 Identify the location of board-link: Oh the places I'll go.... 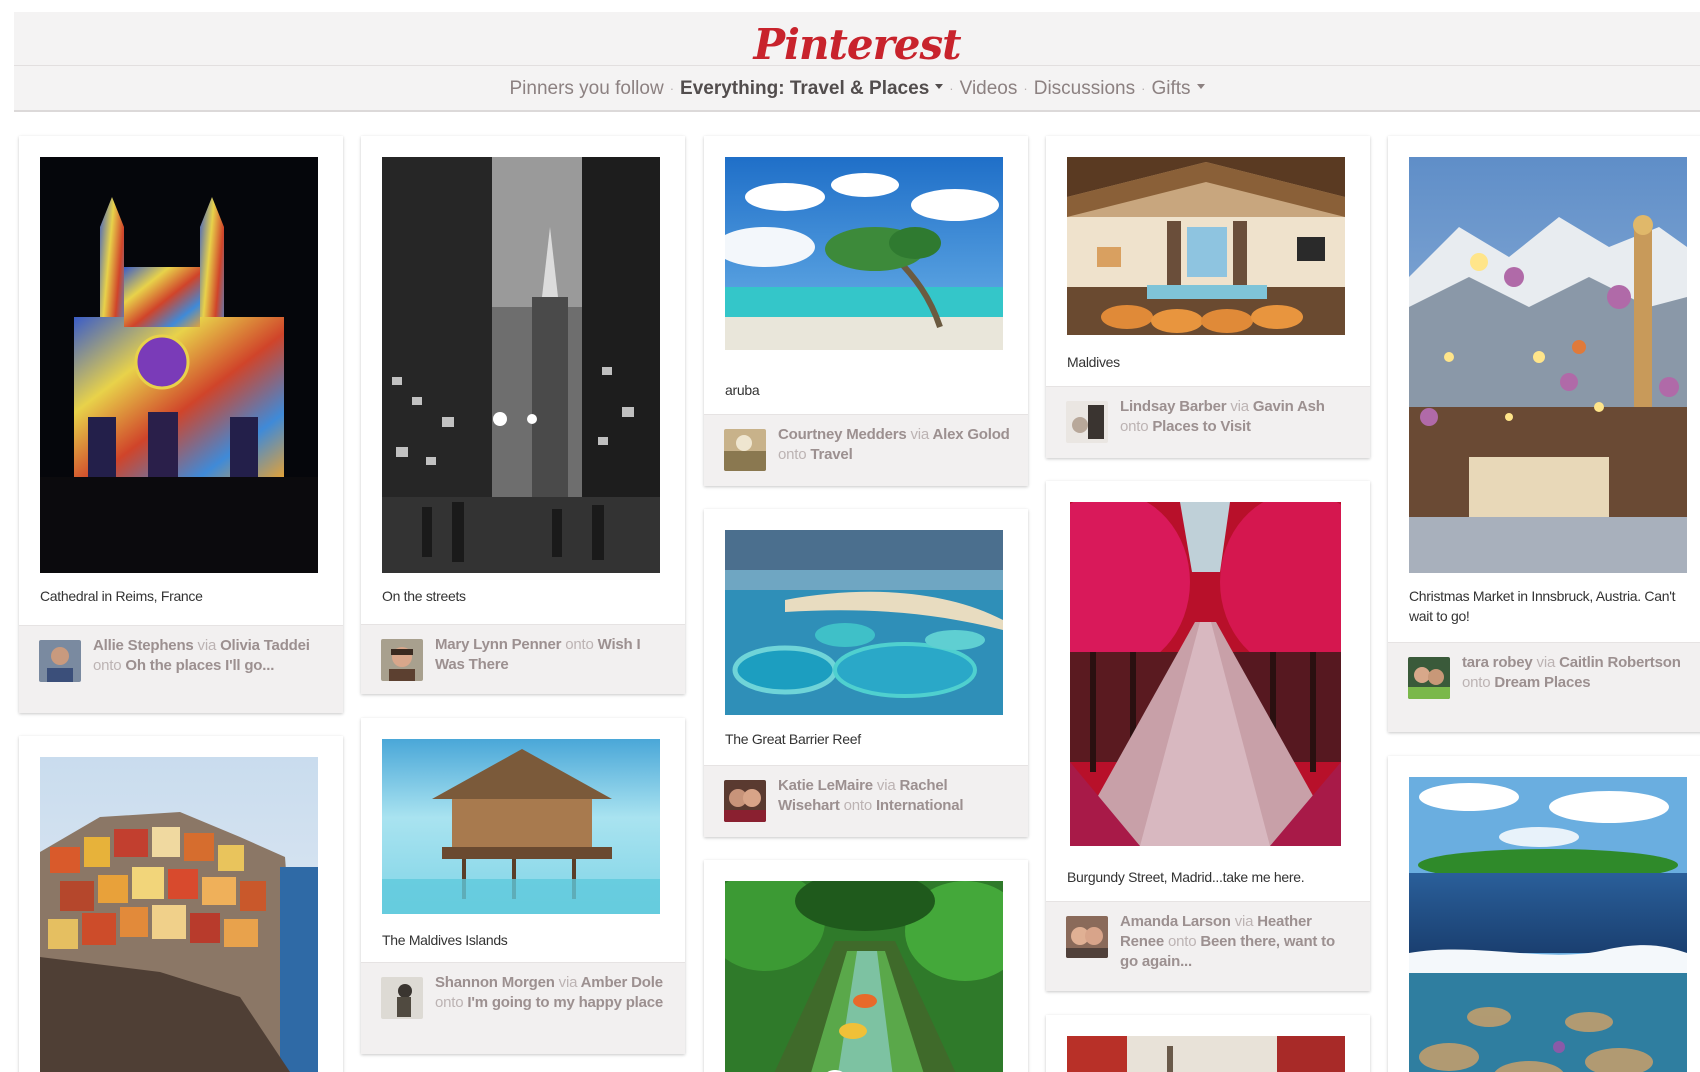
(199, 665).